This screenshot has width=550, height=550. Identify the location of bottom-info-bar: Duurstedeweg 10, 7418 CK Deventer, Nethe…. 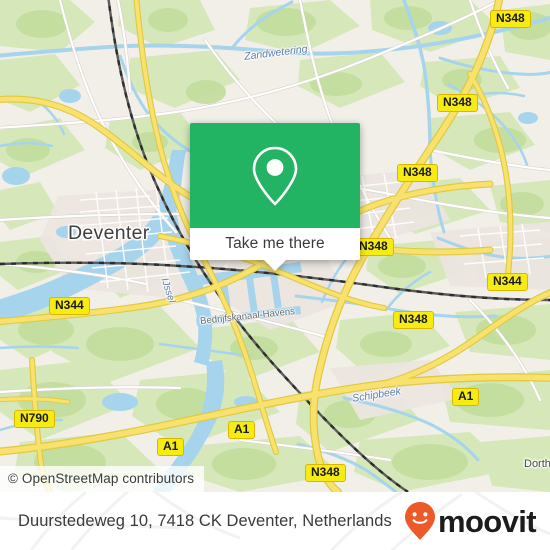
(275, 521).